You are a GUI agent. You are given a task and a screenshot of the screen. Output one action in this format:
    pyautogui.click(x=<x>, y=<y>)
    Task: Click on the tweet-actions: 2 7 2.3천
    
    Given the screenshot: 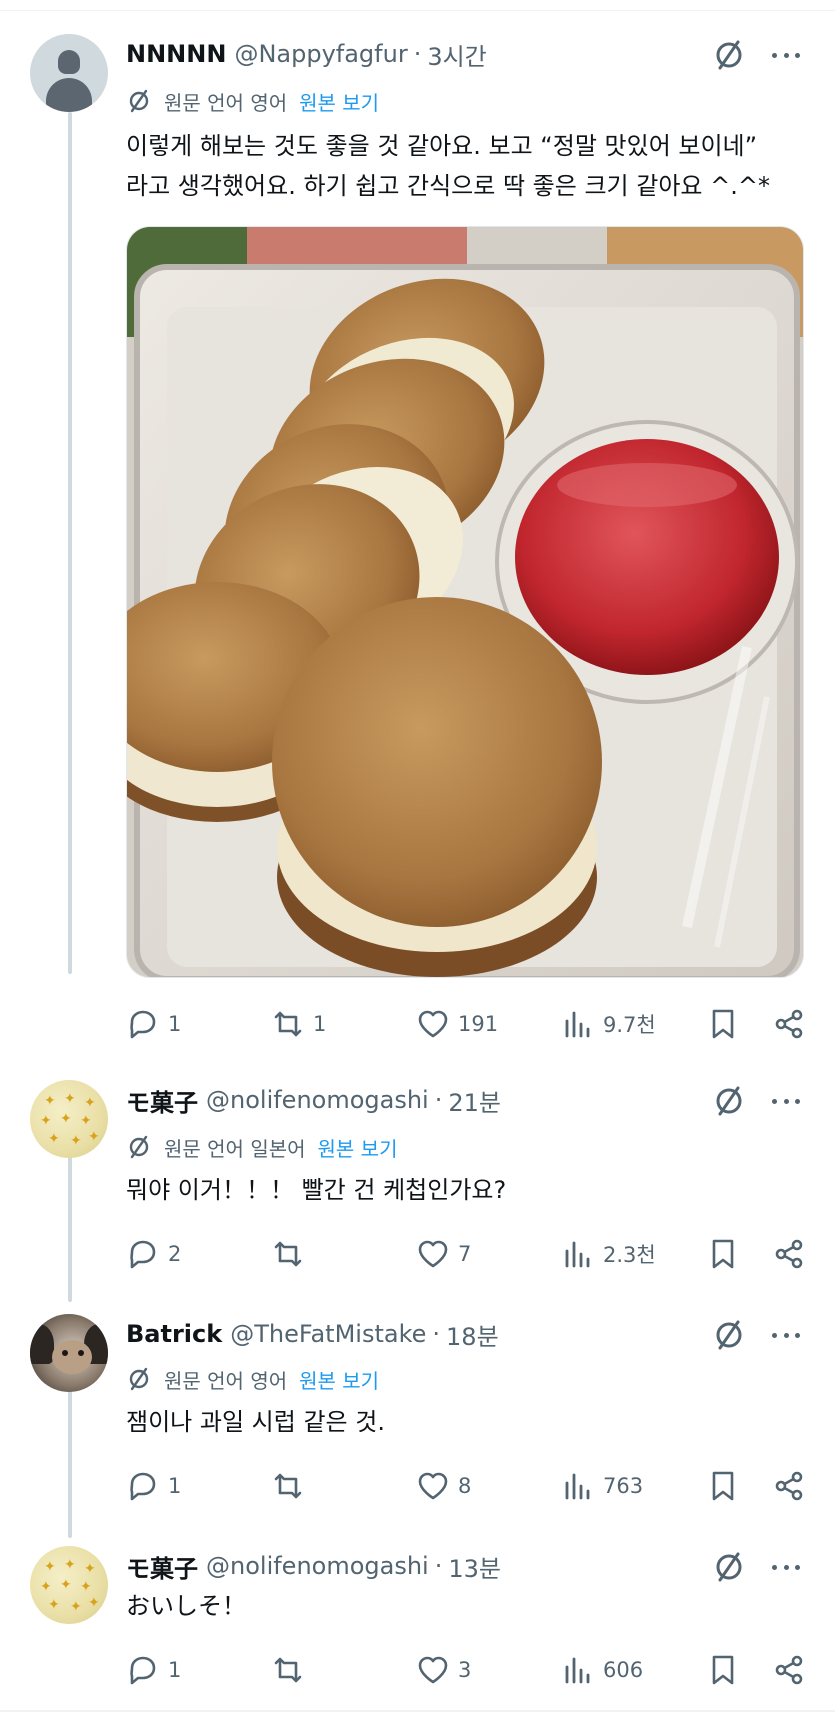 What is the action you would take?
    pyautogui.click(x=466, y=1254)
    